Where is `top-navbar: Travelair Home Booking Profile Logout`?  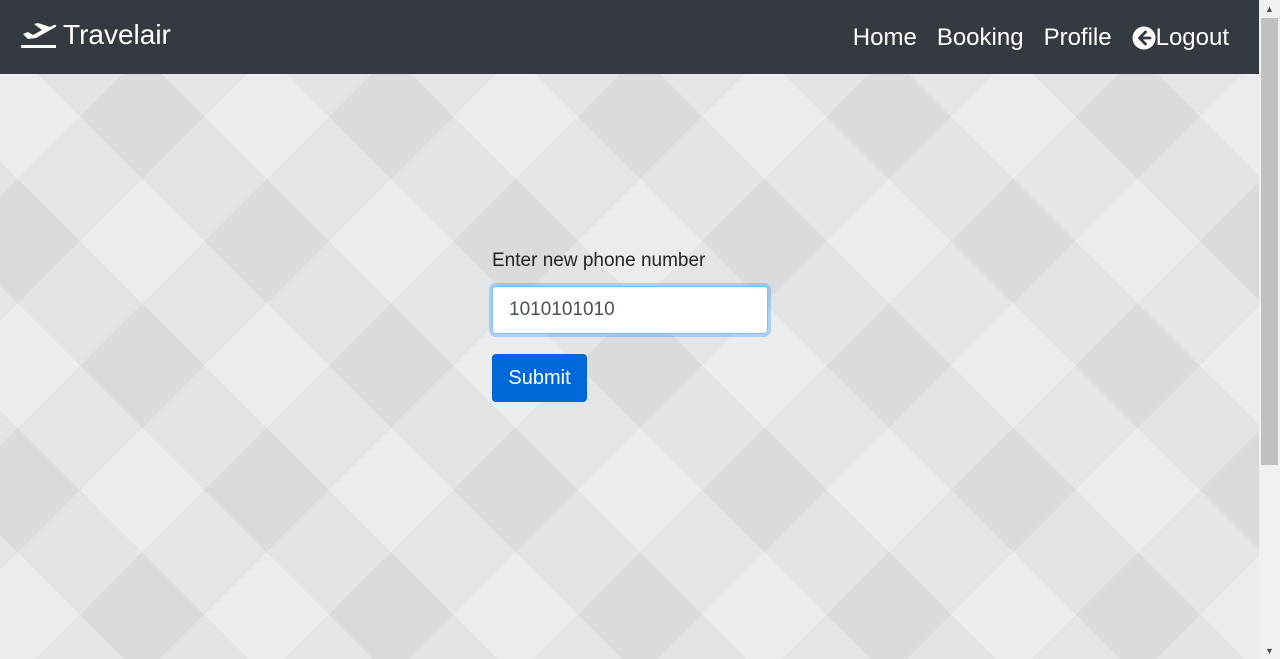 top-navbar: Travelair Home Booking Profile Logout is located at coordinates (629, 37).